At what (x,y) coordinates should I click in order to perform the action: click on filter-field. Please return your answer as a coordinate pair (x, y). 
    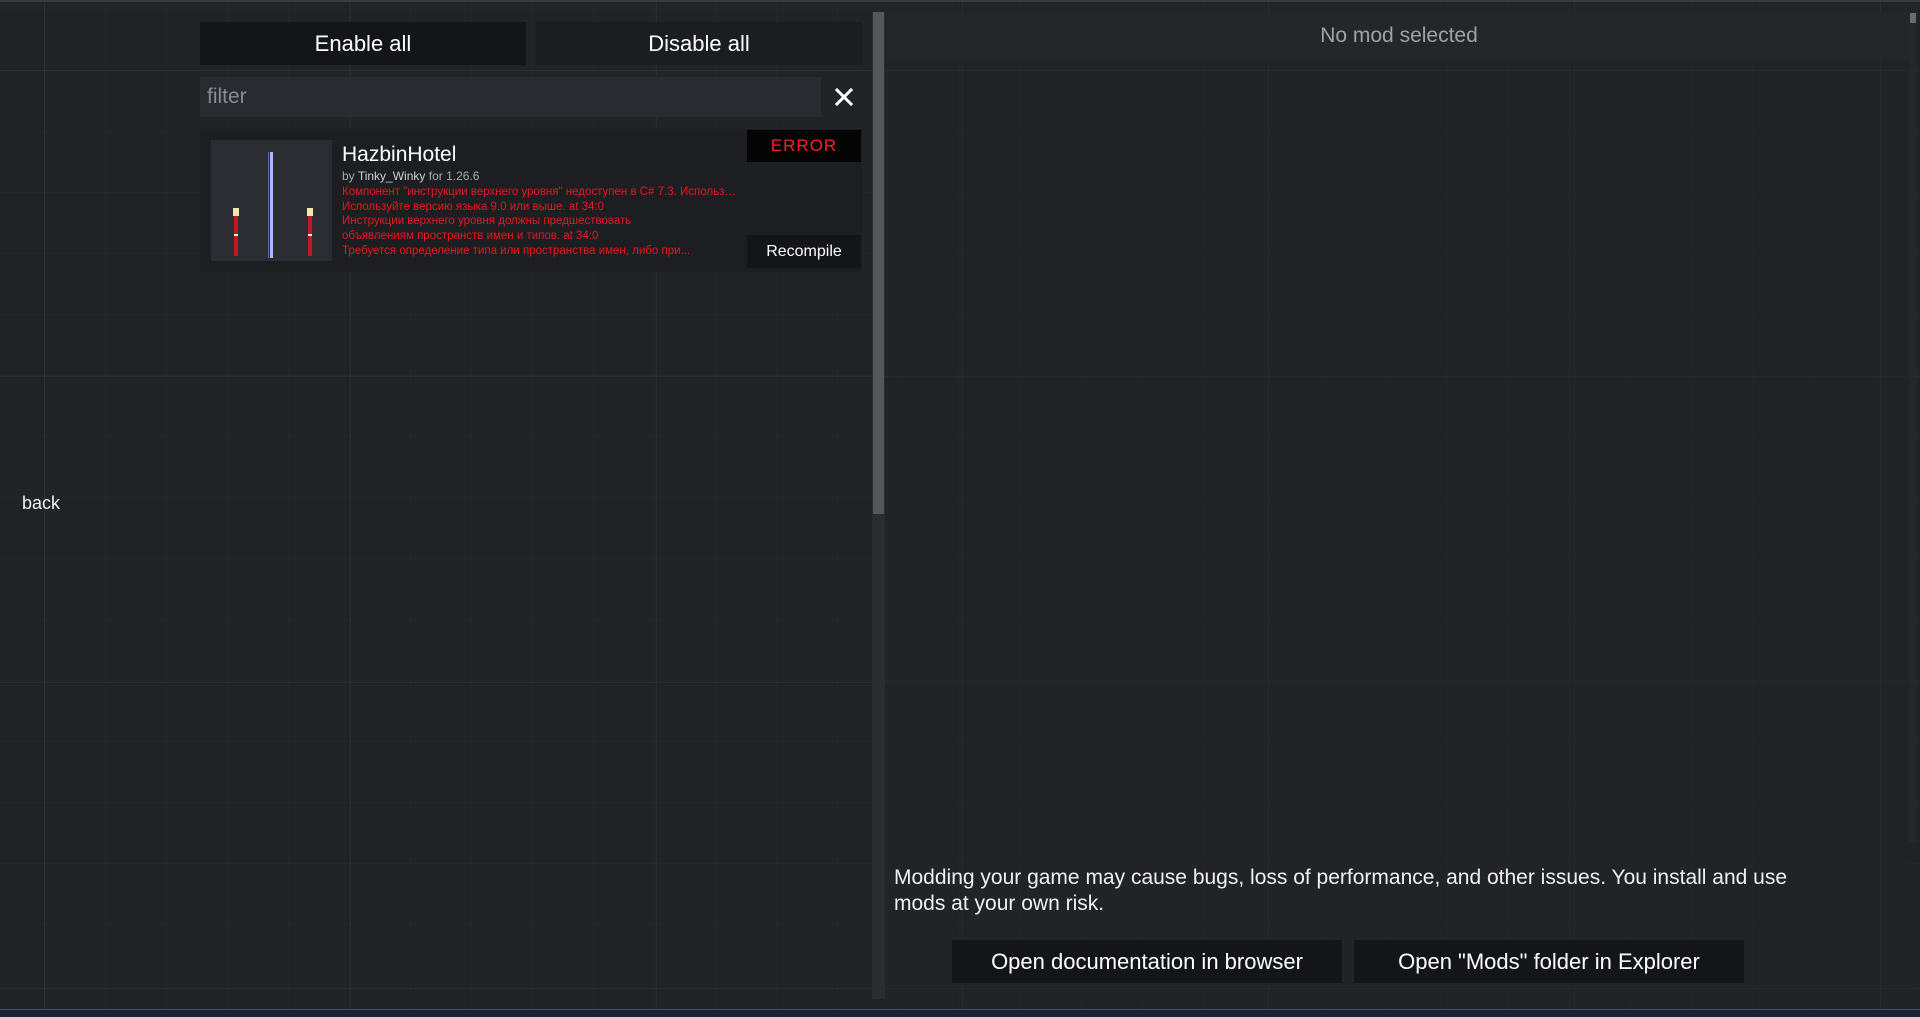
    Looking at the image, I should click on (510, 97).